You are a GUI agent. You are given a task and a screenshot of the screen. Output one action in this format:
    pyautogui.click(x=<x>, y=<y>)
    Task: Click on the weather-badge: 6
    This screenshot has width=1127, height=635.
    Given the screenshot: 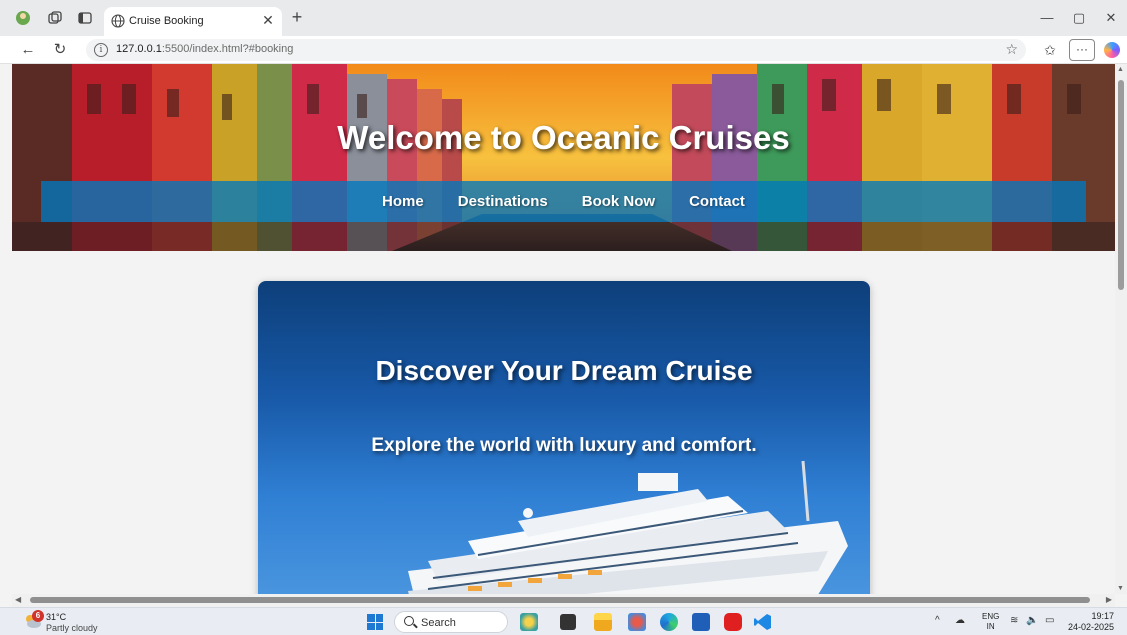 What is the action you would take?
    pyautogui.click(x=38, y=616)
    